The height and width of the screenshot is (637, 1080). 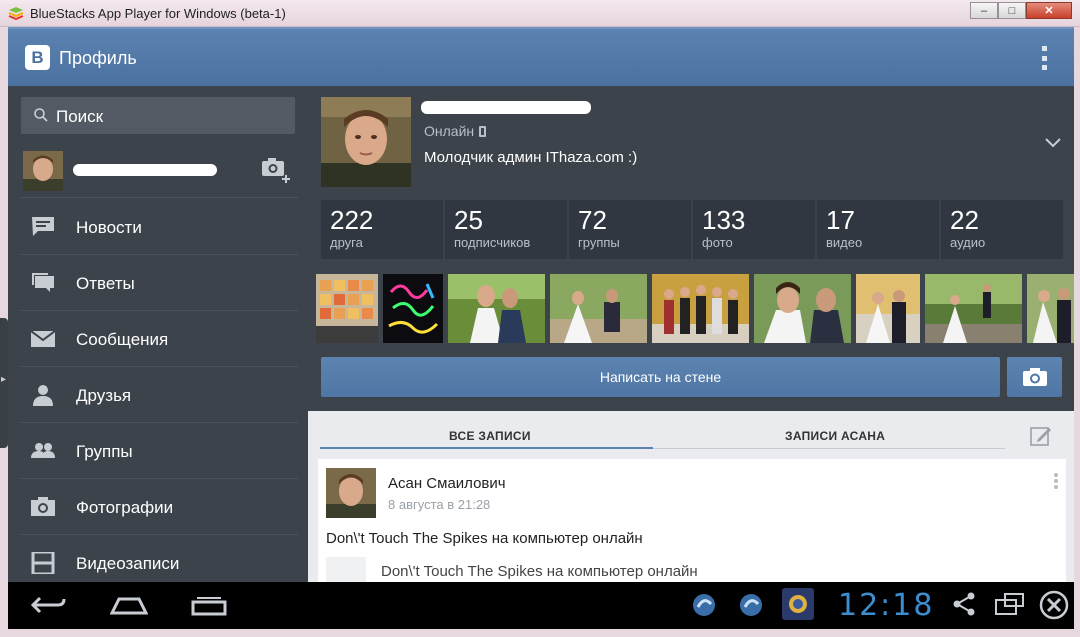 I want to click on mobile-icon, so click(x=483, y=131).